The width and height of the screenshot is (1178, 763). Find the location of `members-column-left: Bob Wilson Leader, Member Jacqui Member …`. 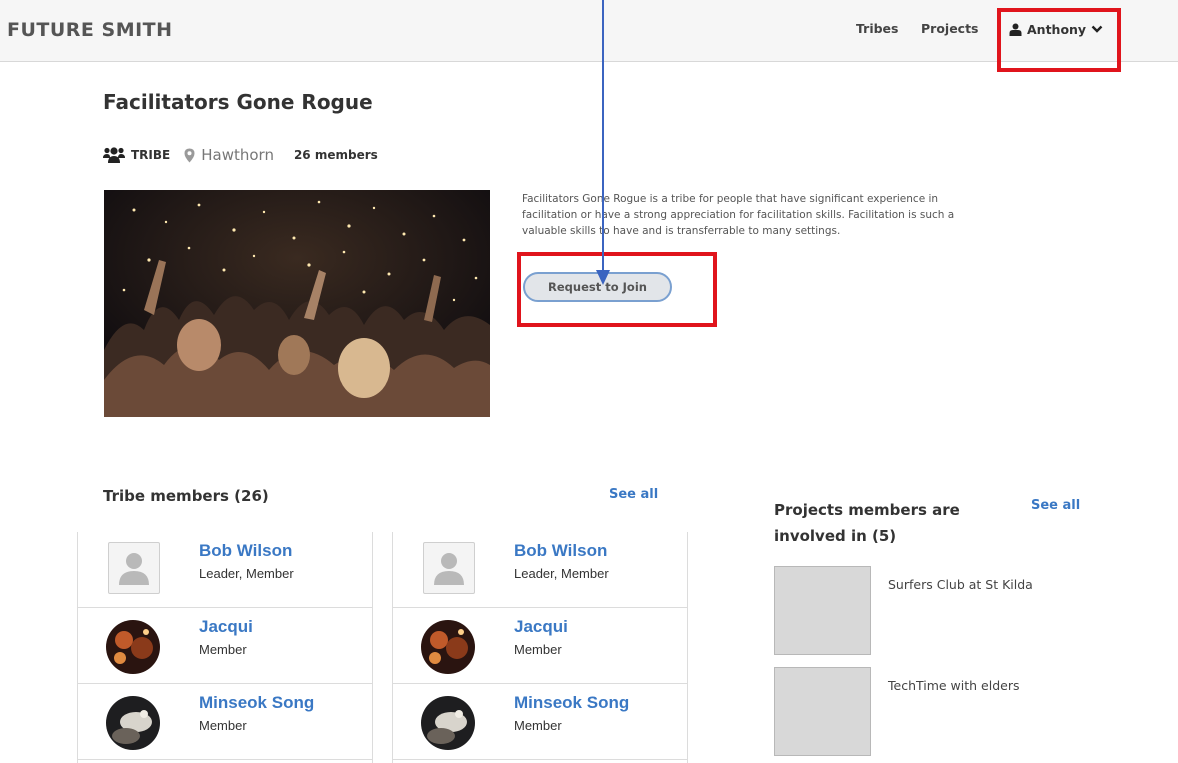

members-column-left: Bob Wilson Leader, Member Jacqui Member … is located at coordinates (225, 647).